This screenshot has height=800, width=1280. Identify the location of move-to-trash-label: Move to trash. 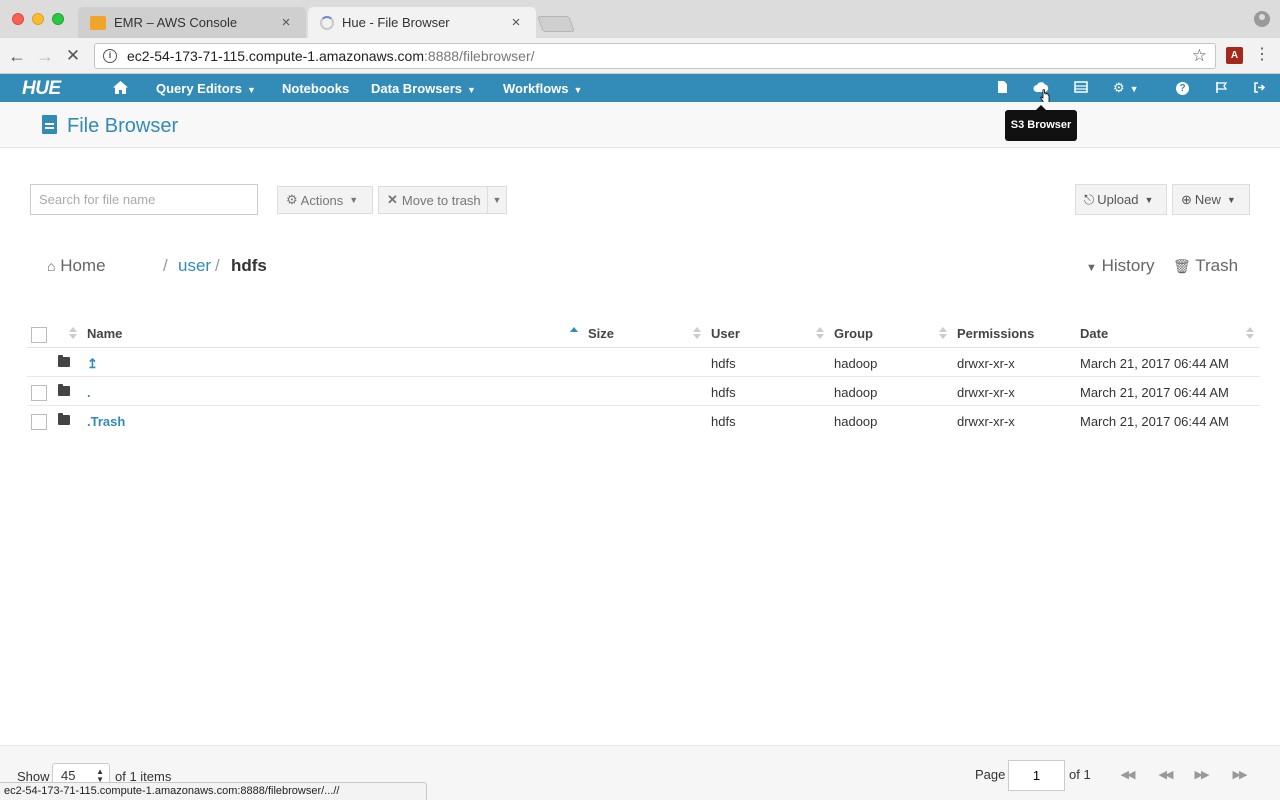
(441, 200).